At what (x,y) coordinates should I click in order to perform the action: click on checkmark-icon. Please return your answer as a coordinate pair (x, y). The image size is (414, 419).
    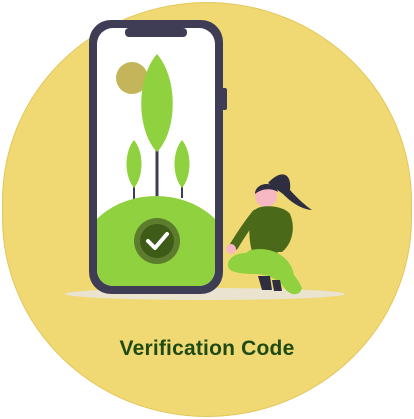
    Looking at the image, I should click on (157, 241).